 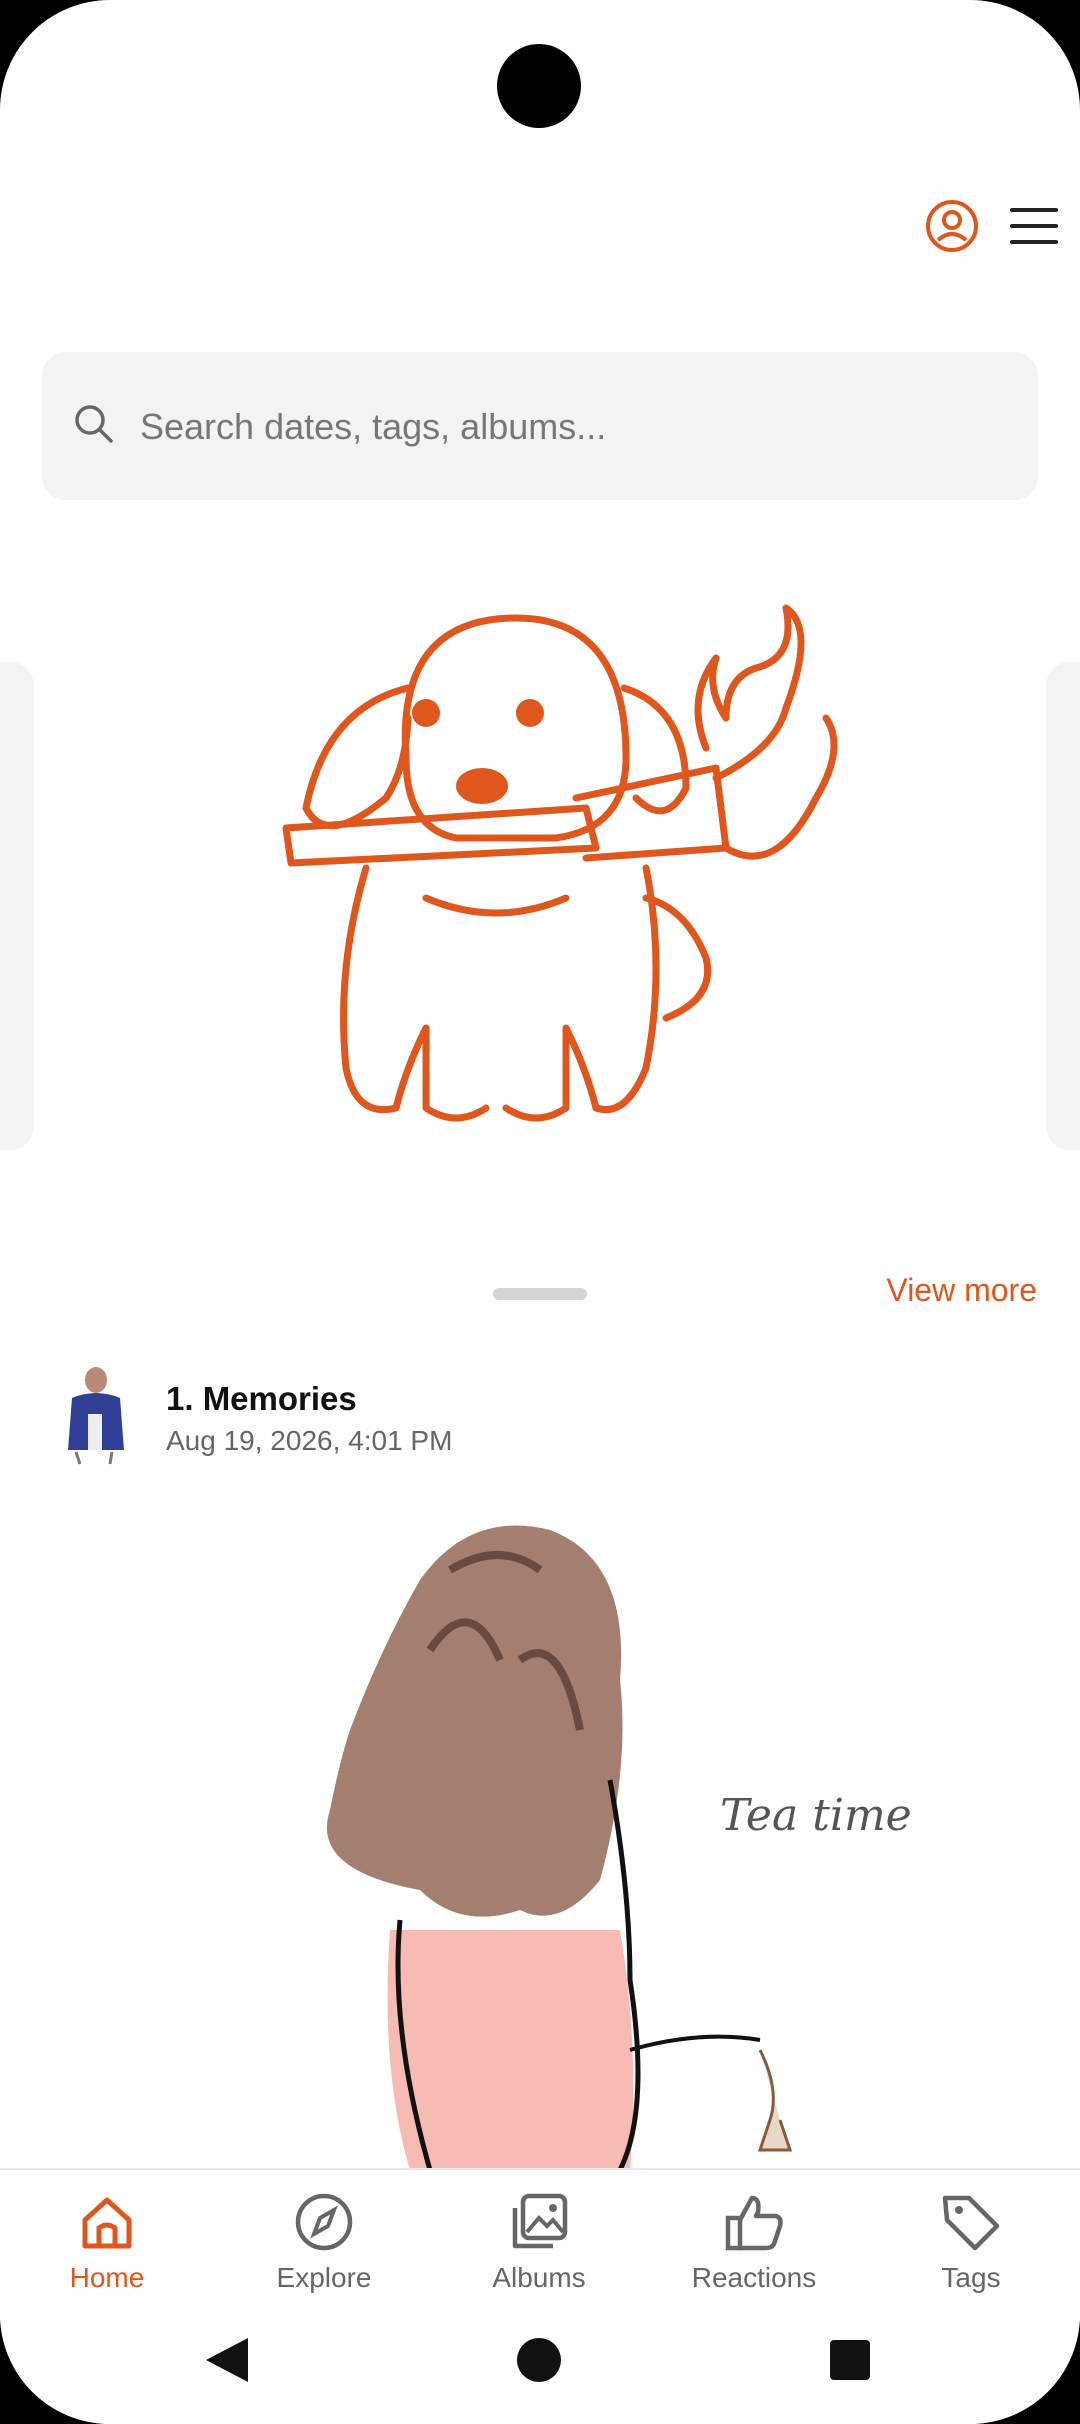 I want to click on home-circle-icon, so click(x=539, y=2360).